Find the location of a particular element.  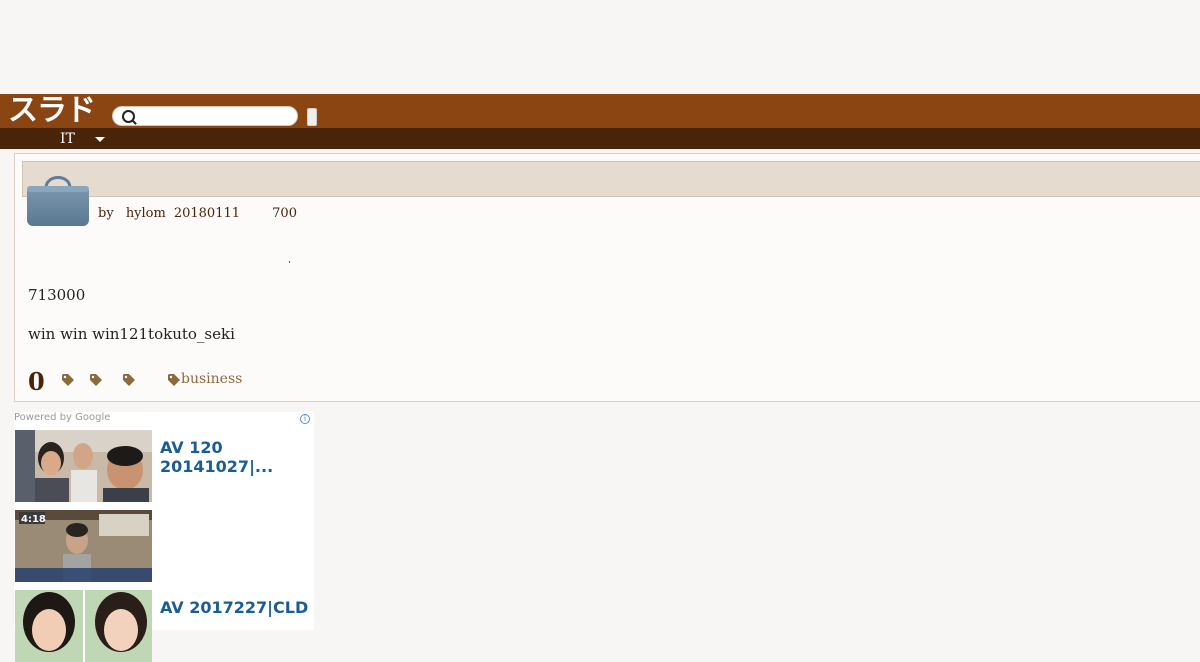

article-footer: 0 business is located at coordinates (228, 382).